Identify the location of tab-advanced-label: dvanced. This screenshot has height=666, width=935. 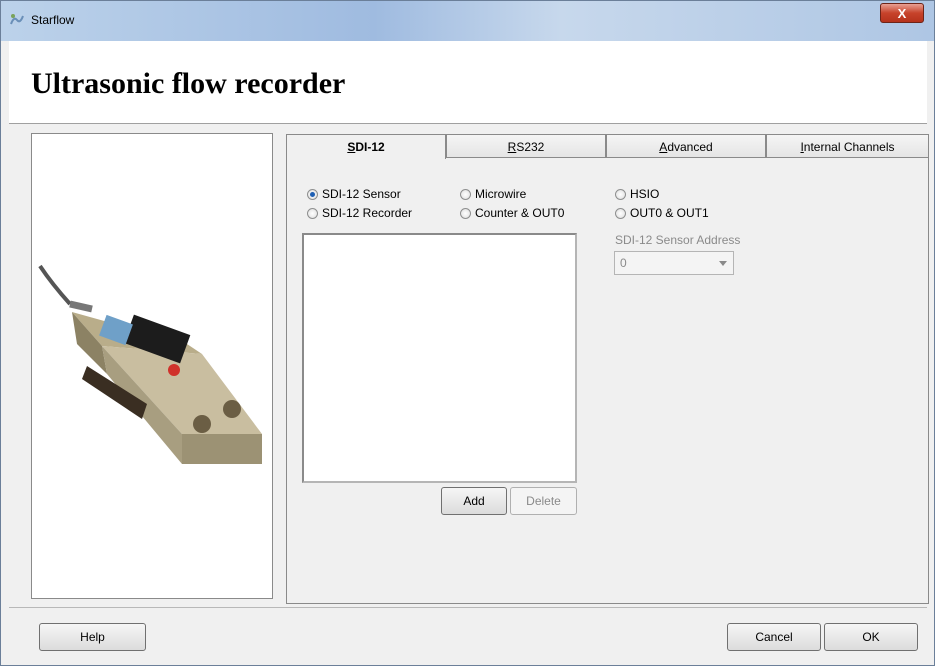
(690, 147).